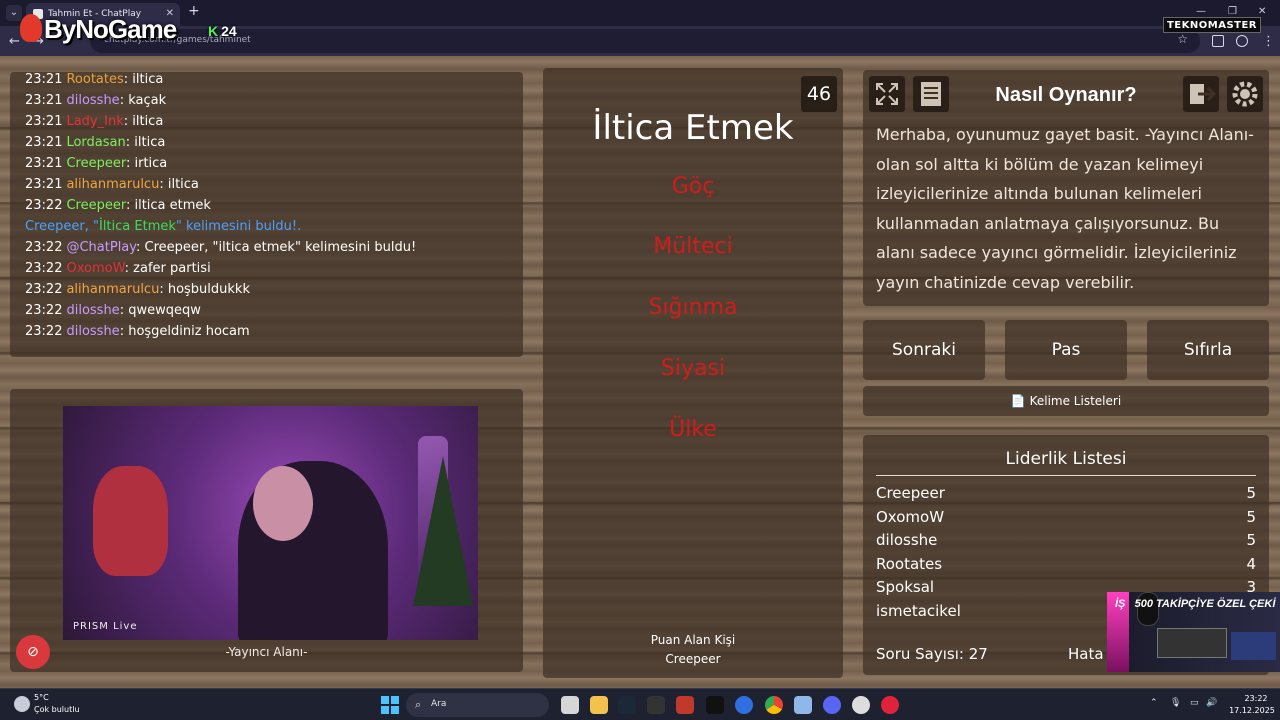  What do you see at coordinates (744, 705) in the screenshot?
I see `app-icon` at bounding box center [744, 705].